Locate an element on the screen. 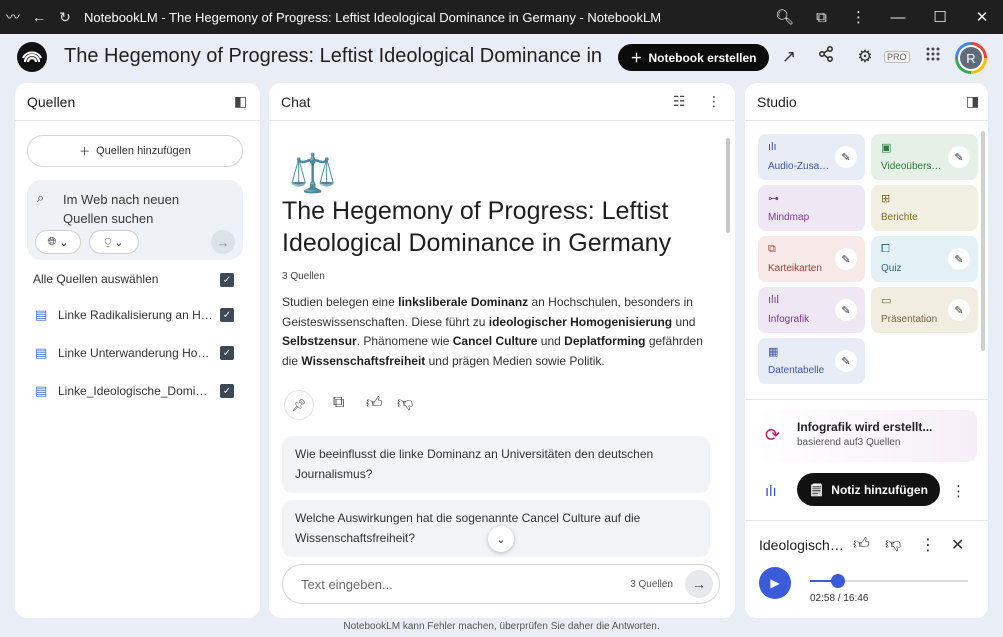 This screenshot has width=1003, height=637. video-icon: ▣ is located at coordinates (886, 148).